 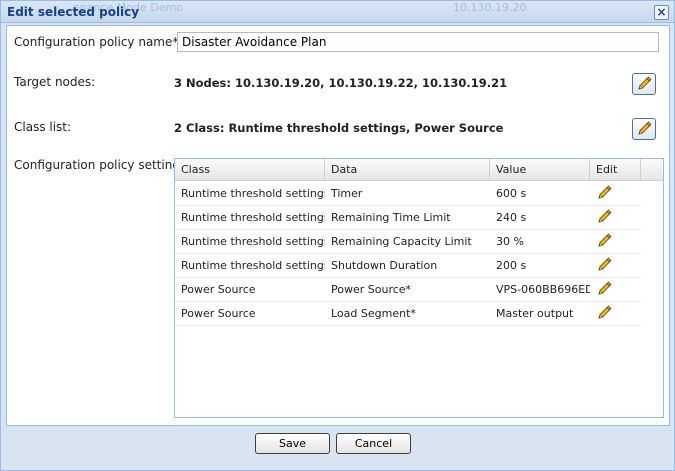 What do you see at coordinates (408, 194) in the screenshot?
I see `table-row: Runtime threshold settings Timer 600 s` at bounding box center [408, 194].